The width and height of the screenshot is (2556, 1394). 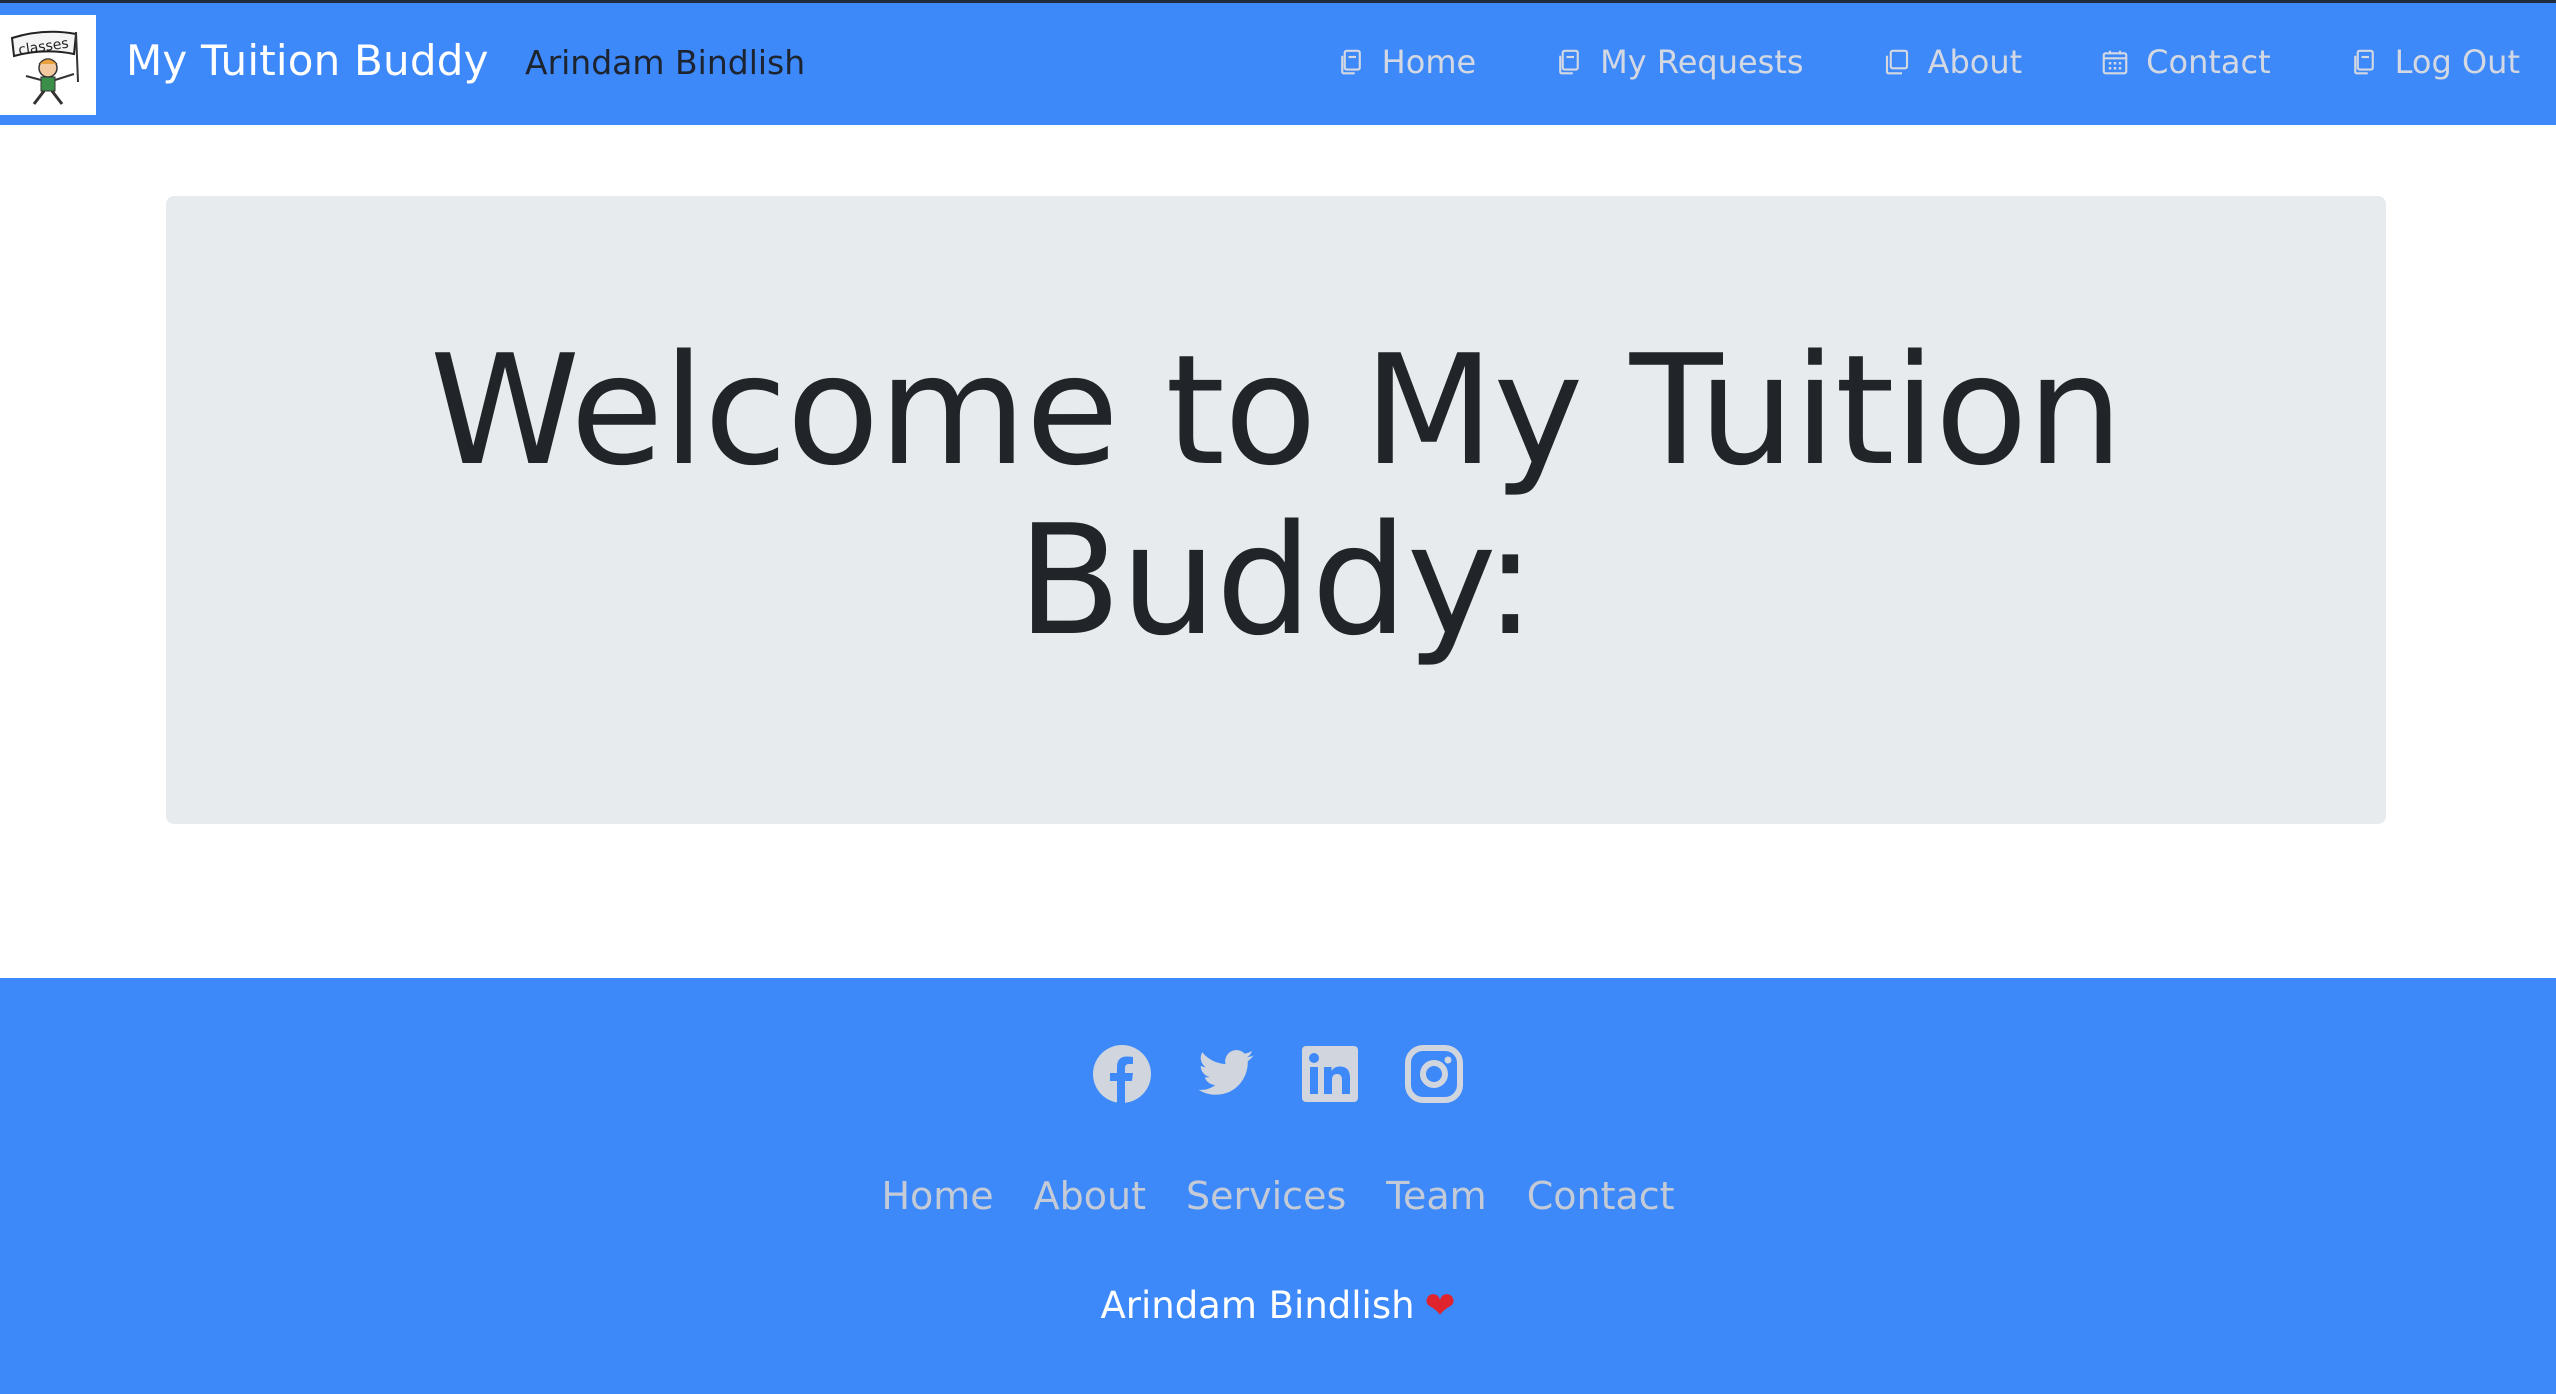 What do you see at coordinates (2208, 62) in the screenshot?
I see `nav-link-label: Contact` at bounding box center [2208, 62].